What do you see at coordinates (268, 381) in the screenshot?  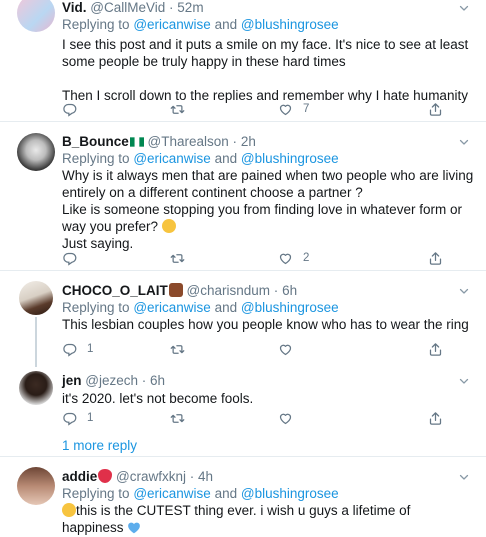 I see `tweet-header: jen @jezech · 6h` at bounding box center [268, 381].